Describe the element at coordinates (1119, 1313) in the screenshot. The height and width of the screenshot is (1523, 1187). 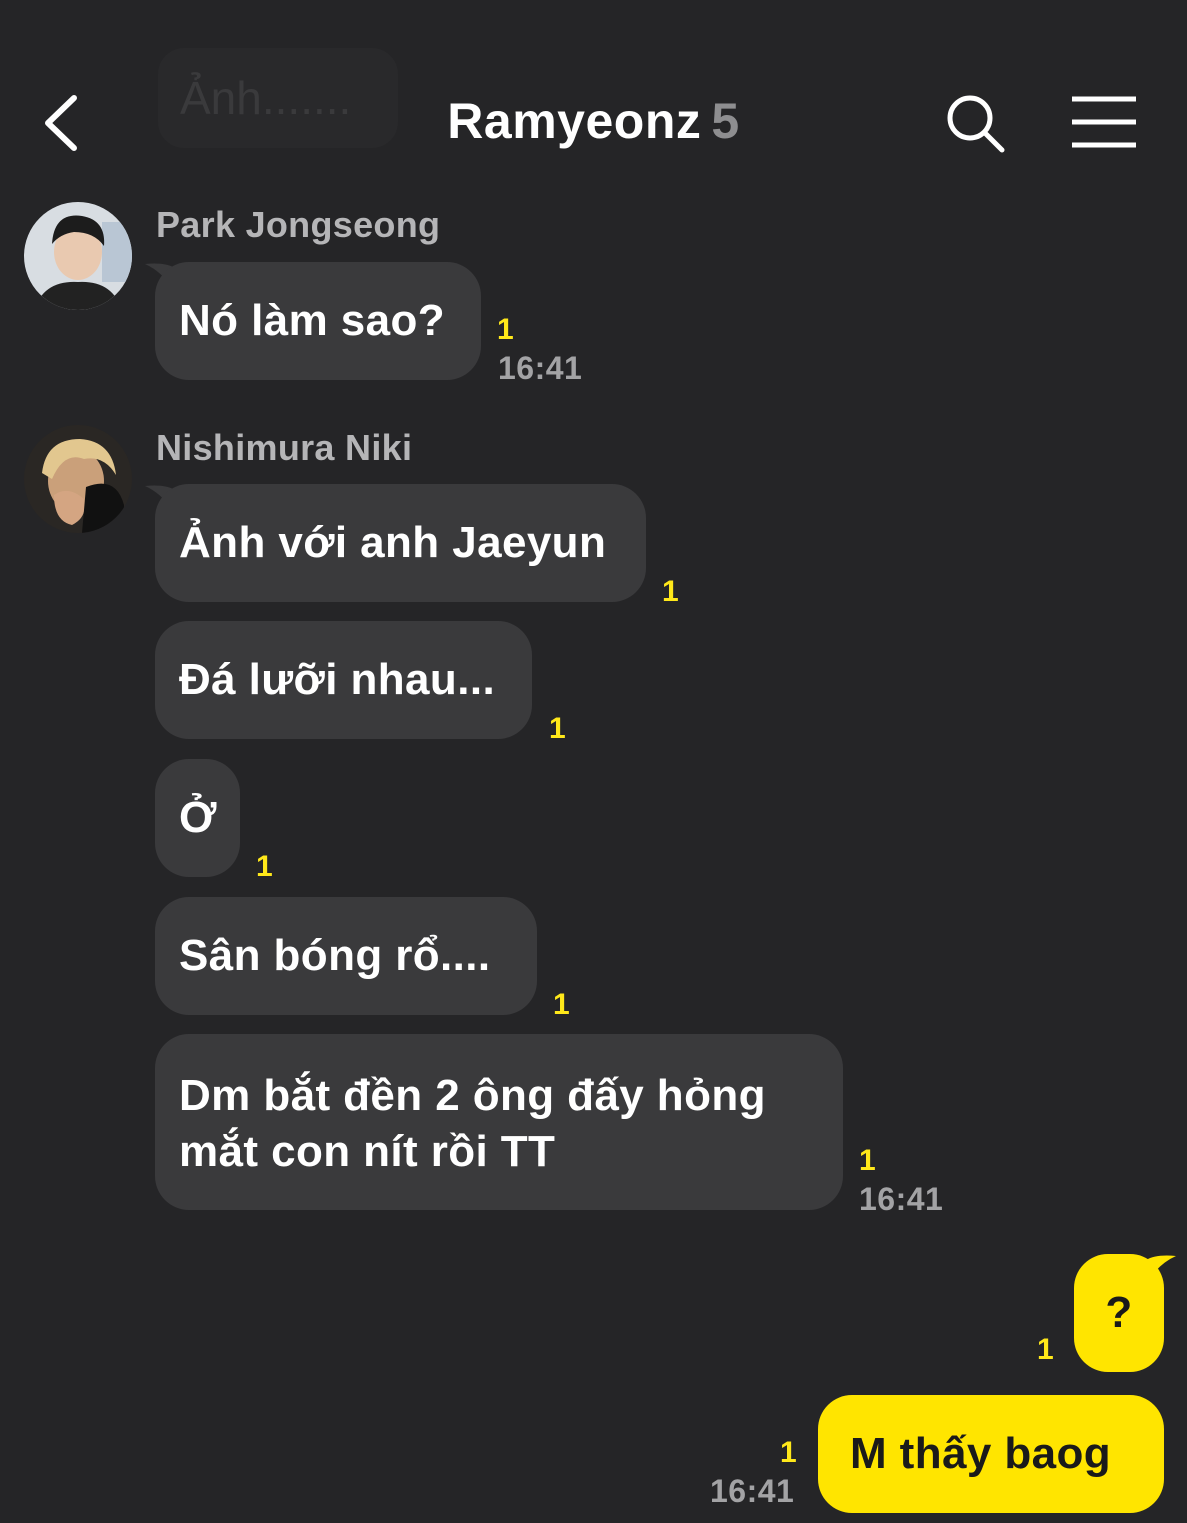
I see `my-message-bubble: ?` at that location.